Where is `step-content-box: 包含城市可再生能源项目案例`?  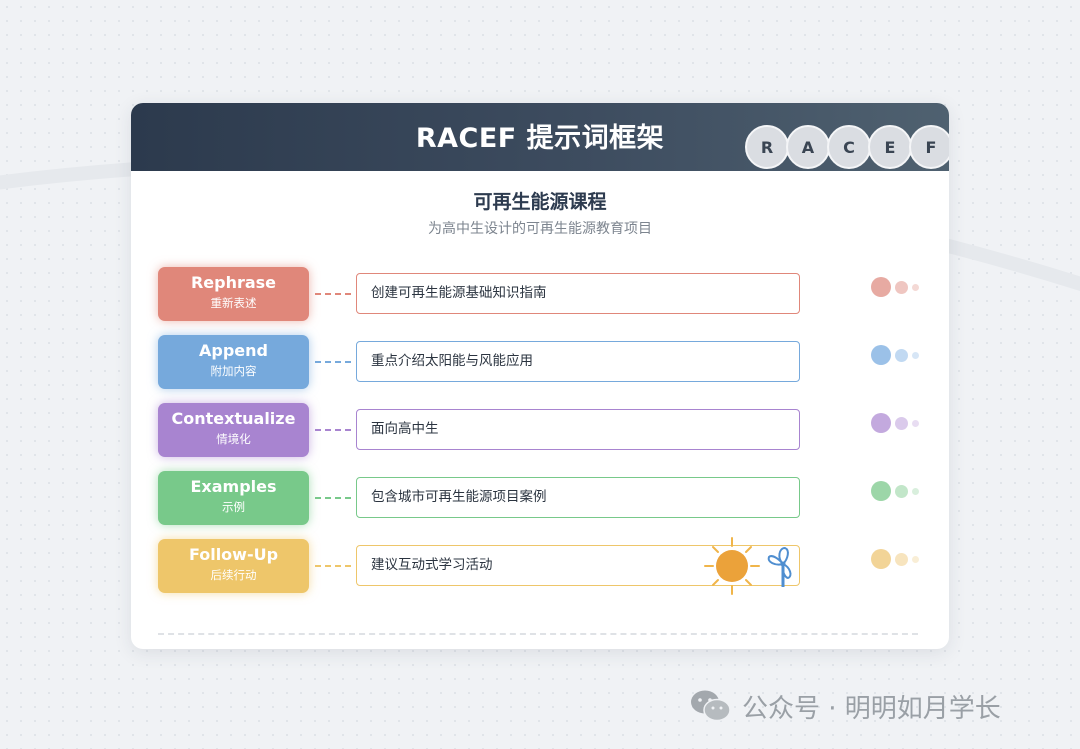 step-content-box: 包含城市可再生能源项目案例 is located at coordinates (578, 497).